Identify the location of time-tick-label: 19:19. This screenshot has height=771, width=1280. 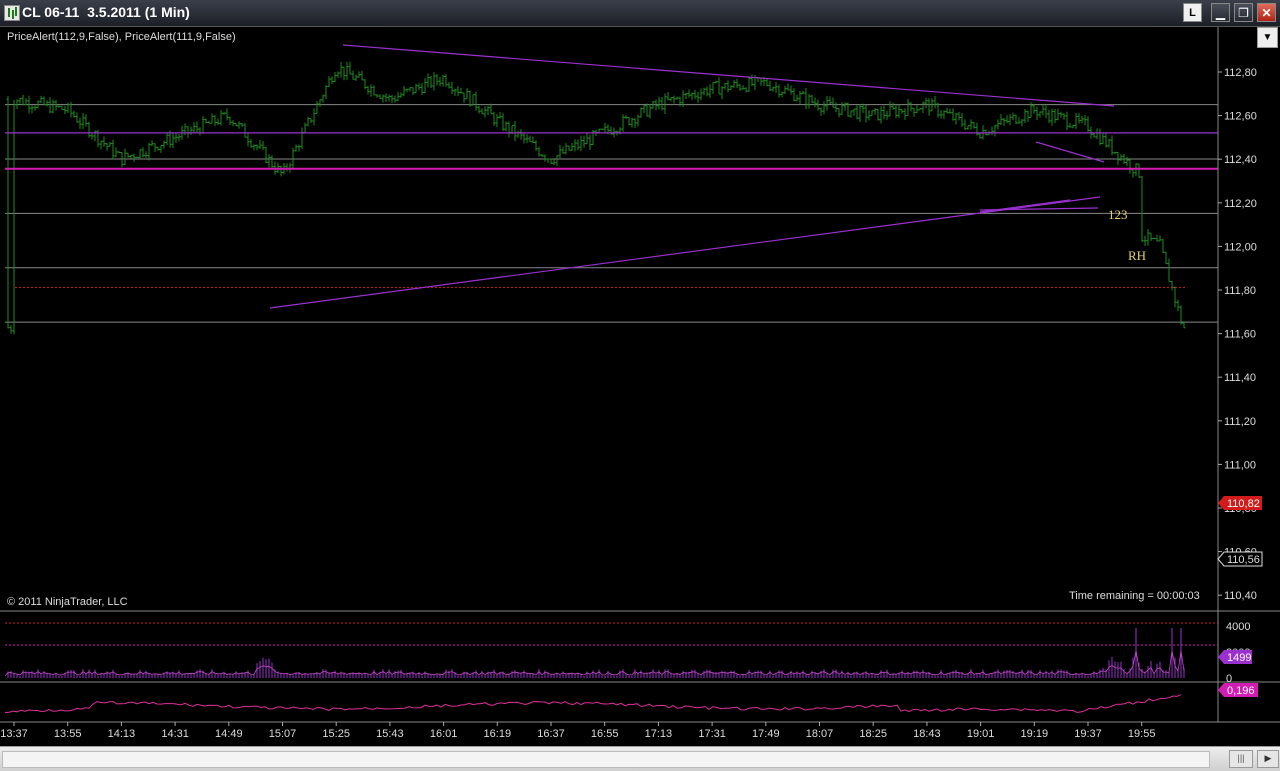
(1035, 734).